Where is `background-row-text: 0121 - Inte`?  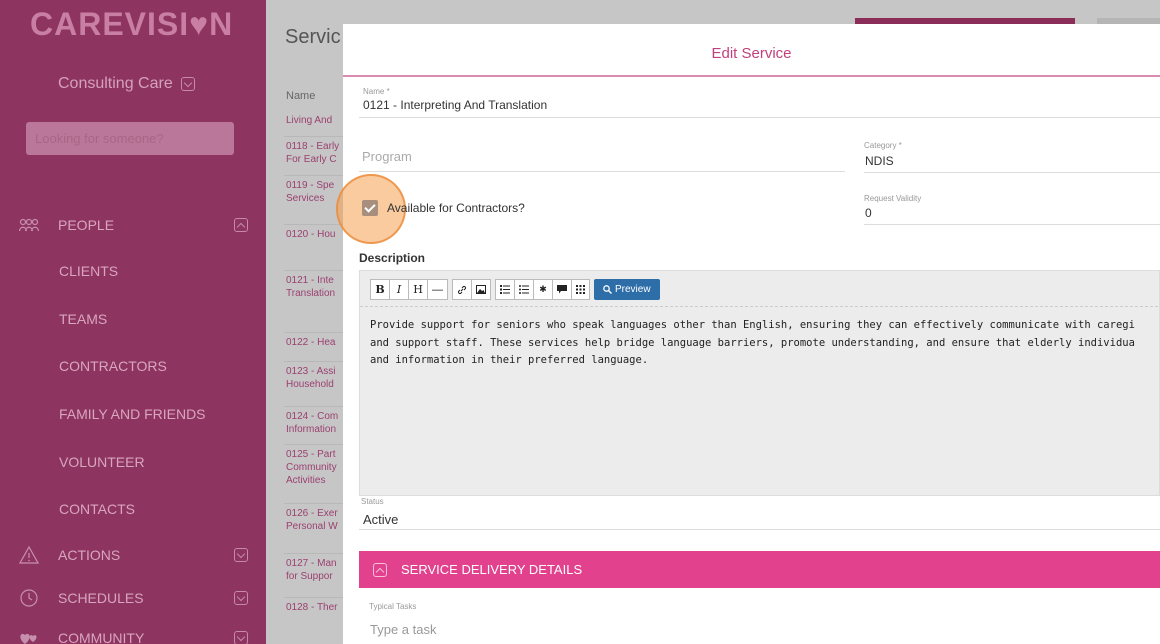 background-row-text: 0121 - Inte is located at coordinates (310, 280).